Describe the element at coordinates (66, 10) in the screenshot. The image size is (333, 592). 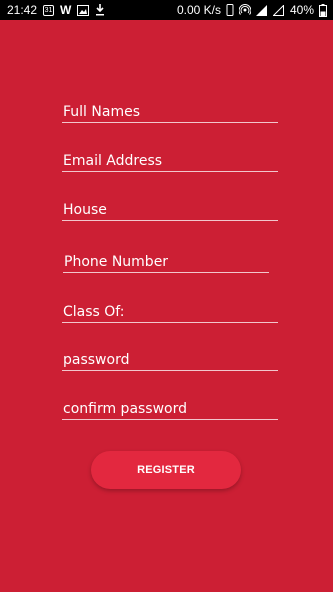
I see `w-app-icon: W` at that location.